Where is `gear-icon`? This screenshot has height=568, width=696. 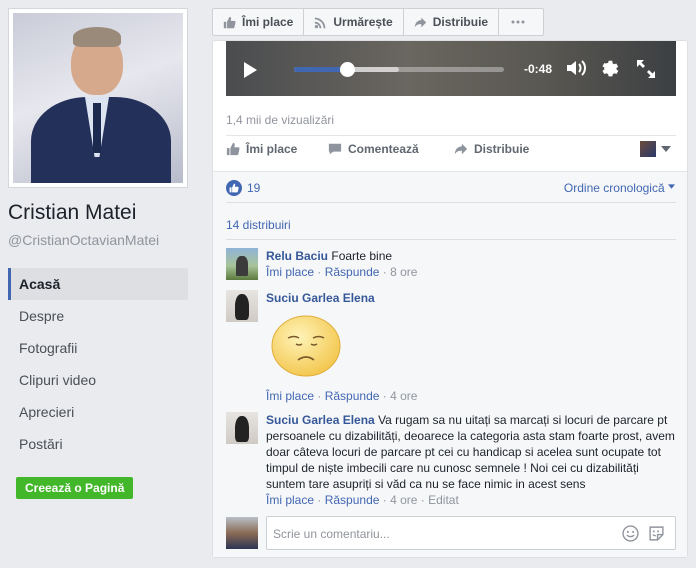
gear-icon is located at coordinates (610, 69).